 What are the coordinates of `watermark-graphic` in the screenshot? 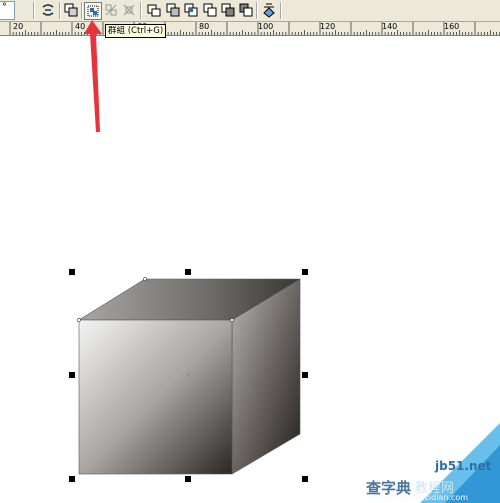 It's located at (460, 463).